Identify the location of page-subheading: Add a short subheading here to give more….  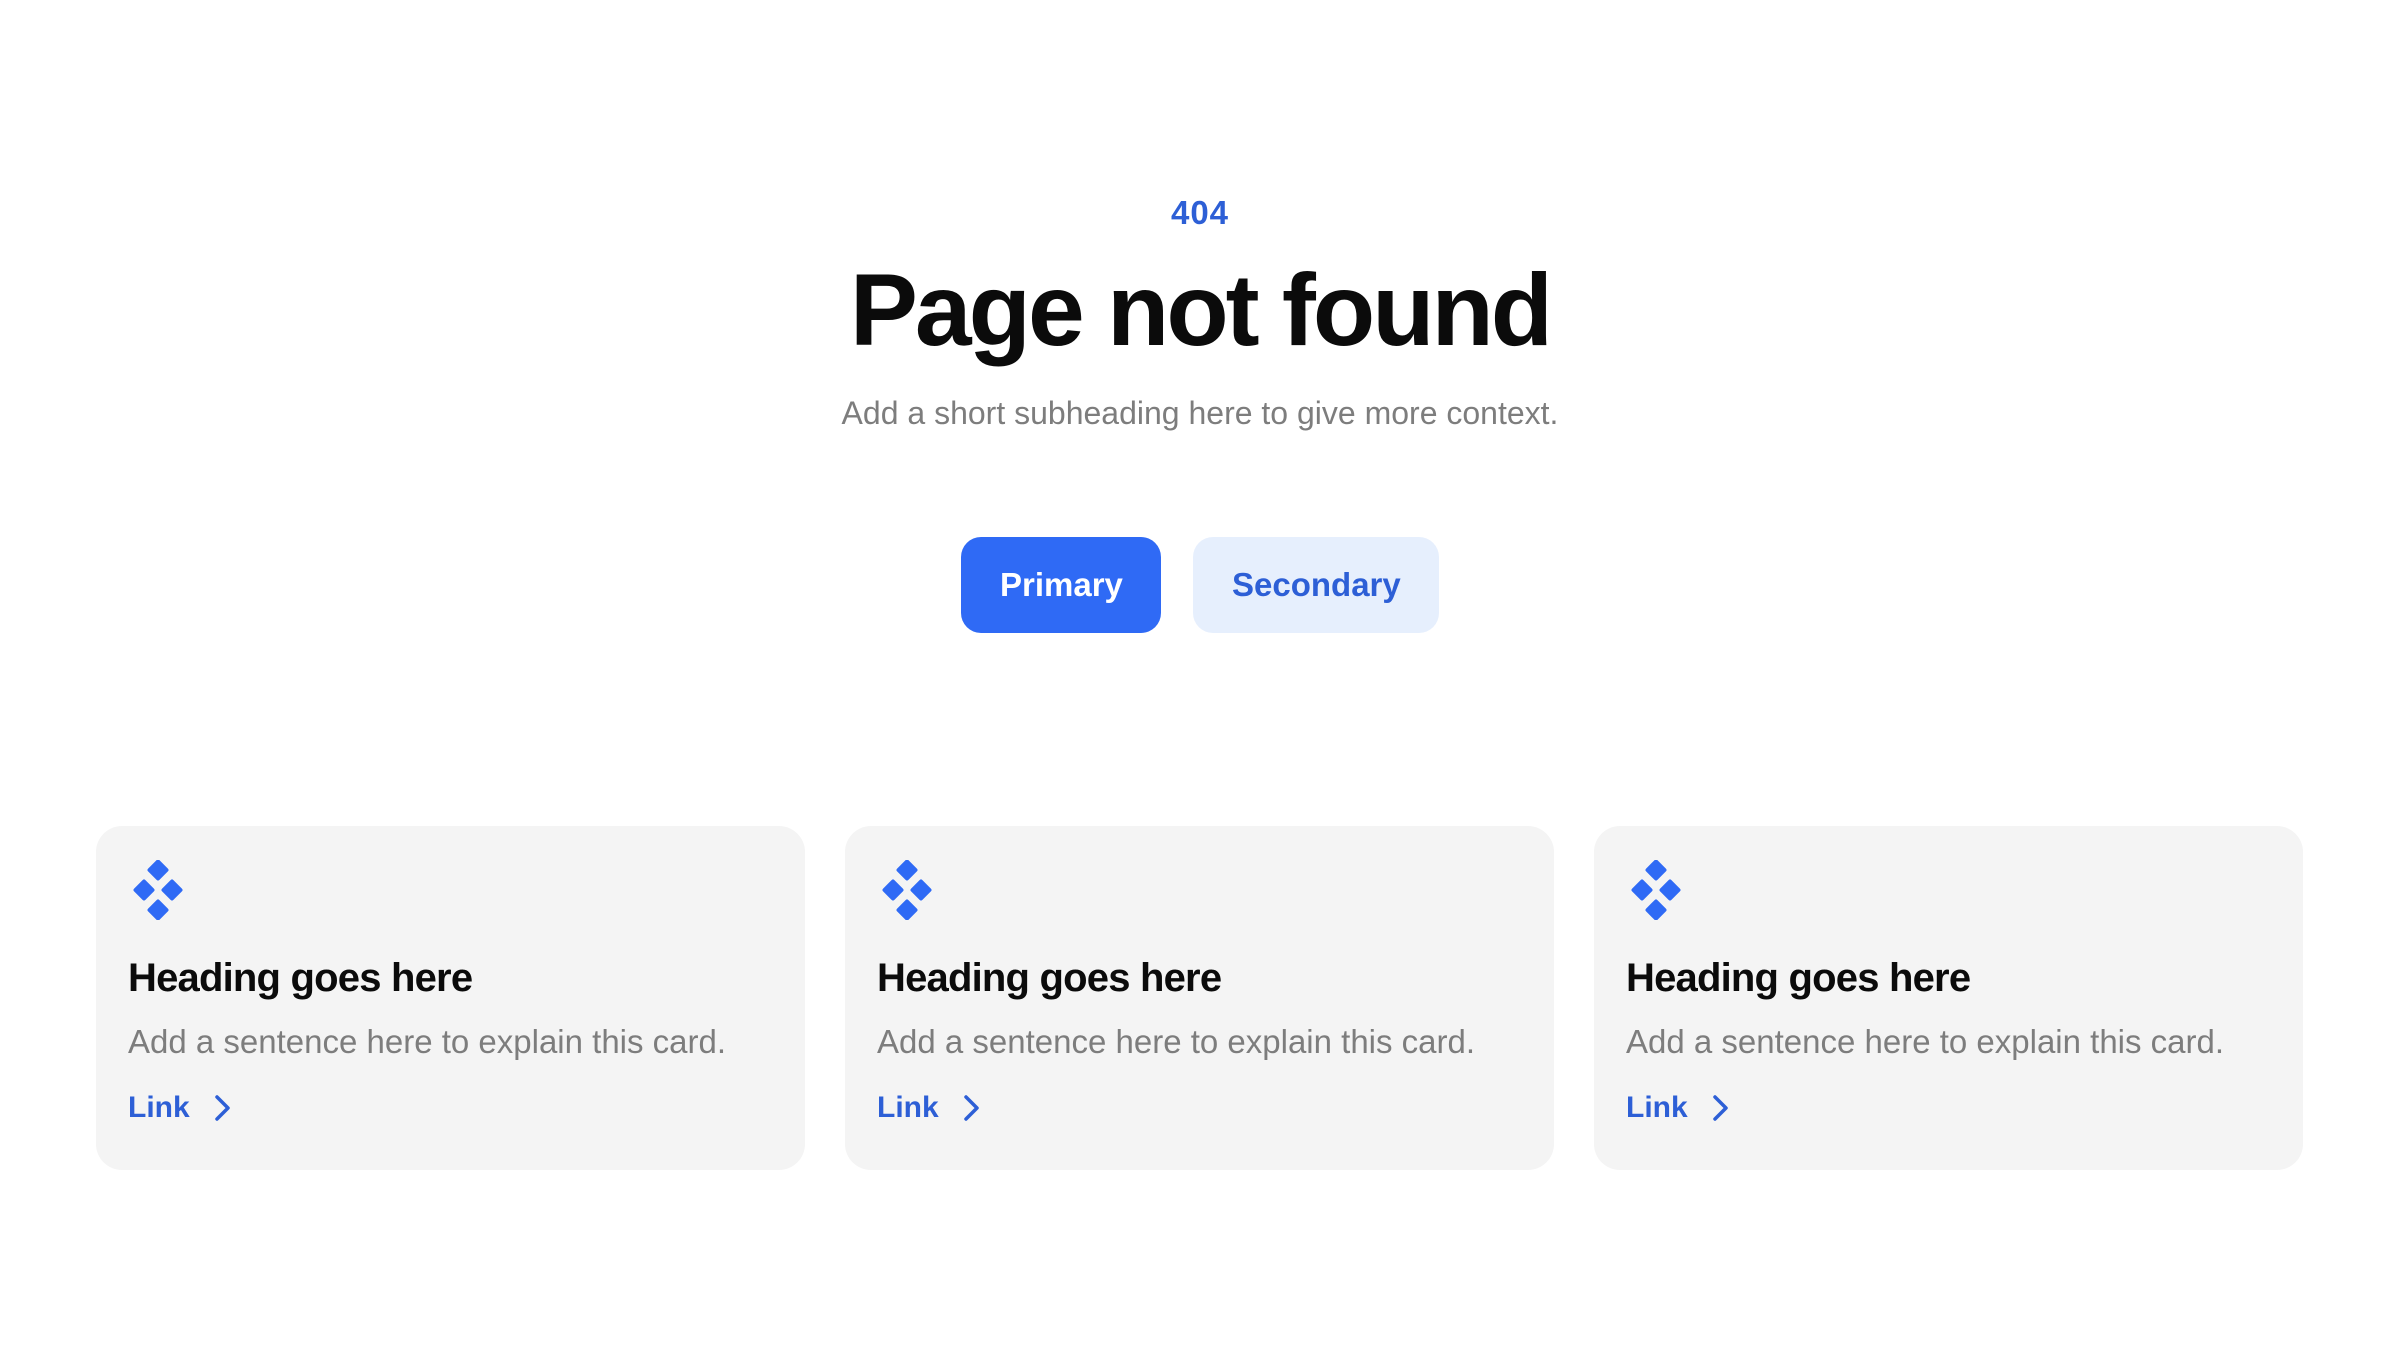
(1200, 413).